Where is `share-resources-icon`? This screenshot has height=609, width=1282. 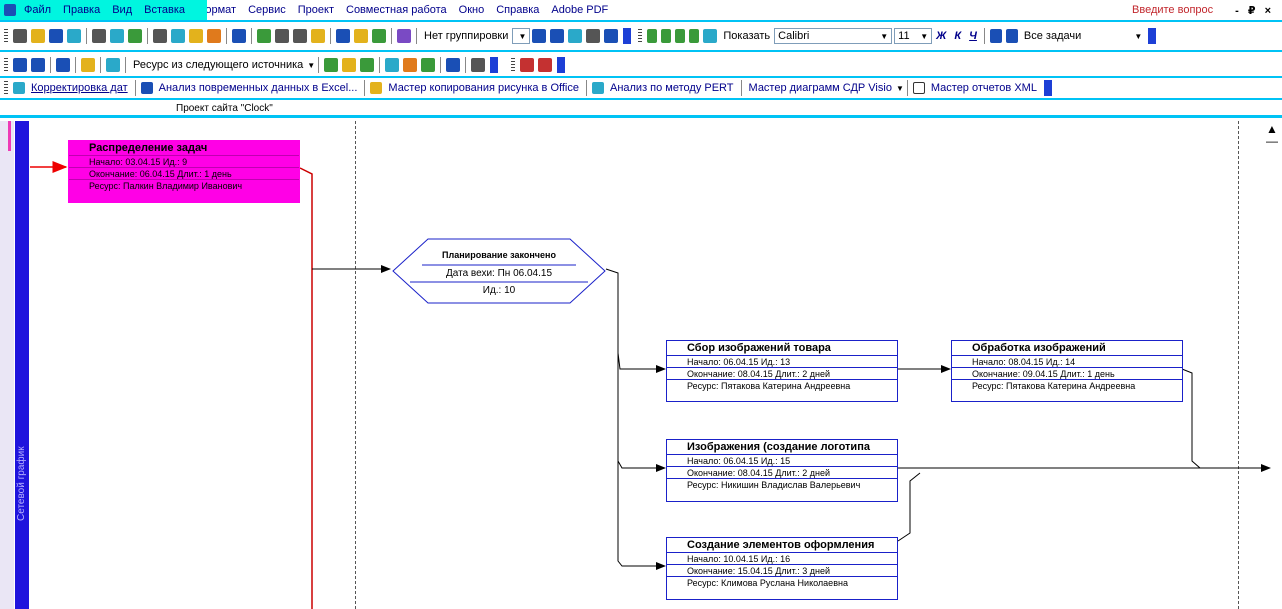
share-resources-icon is located at coordinates (113, 65).